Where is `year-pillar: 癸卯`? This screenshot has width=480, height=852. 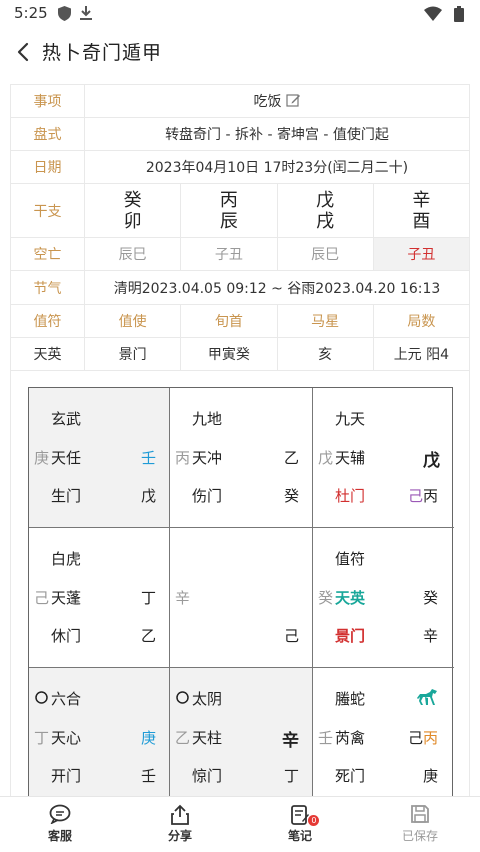 year-pillar: 癸卯 is located at coordinates (132, 210).